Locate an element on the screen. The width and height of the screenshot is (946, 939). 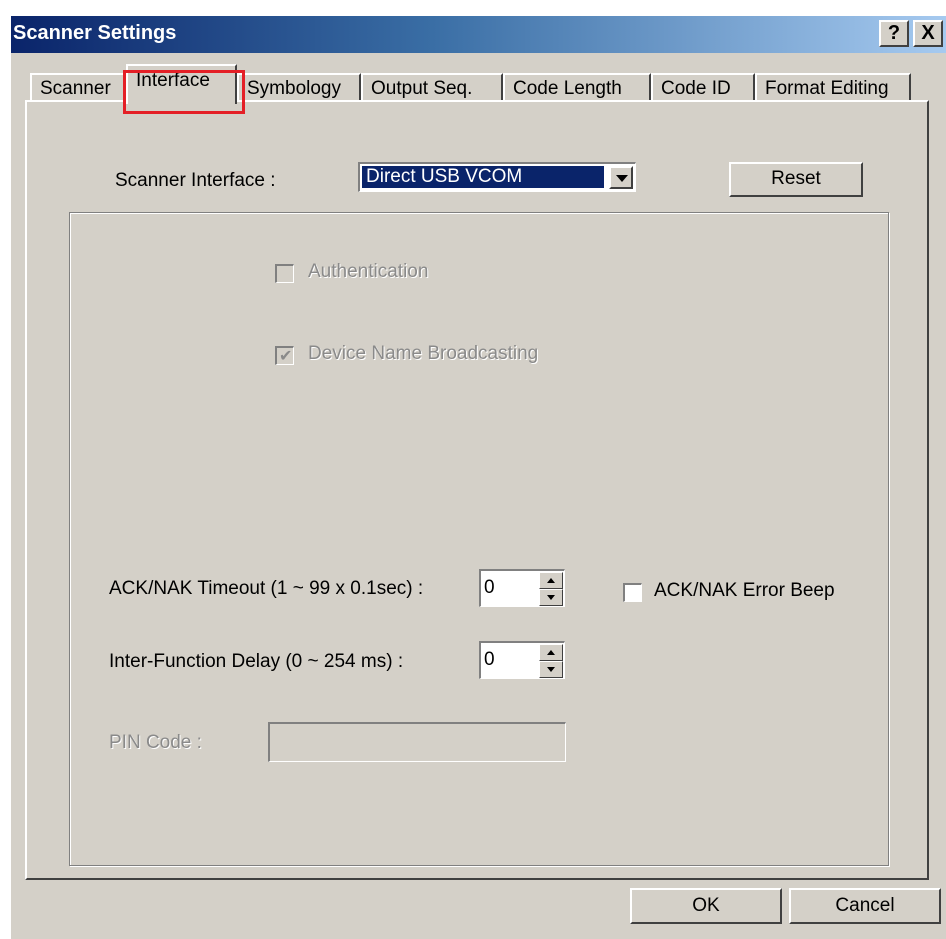
dropdown-button is located at coordinates (621, 177).